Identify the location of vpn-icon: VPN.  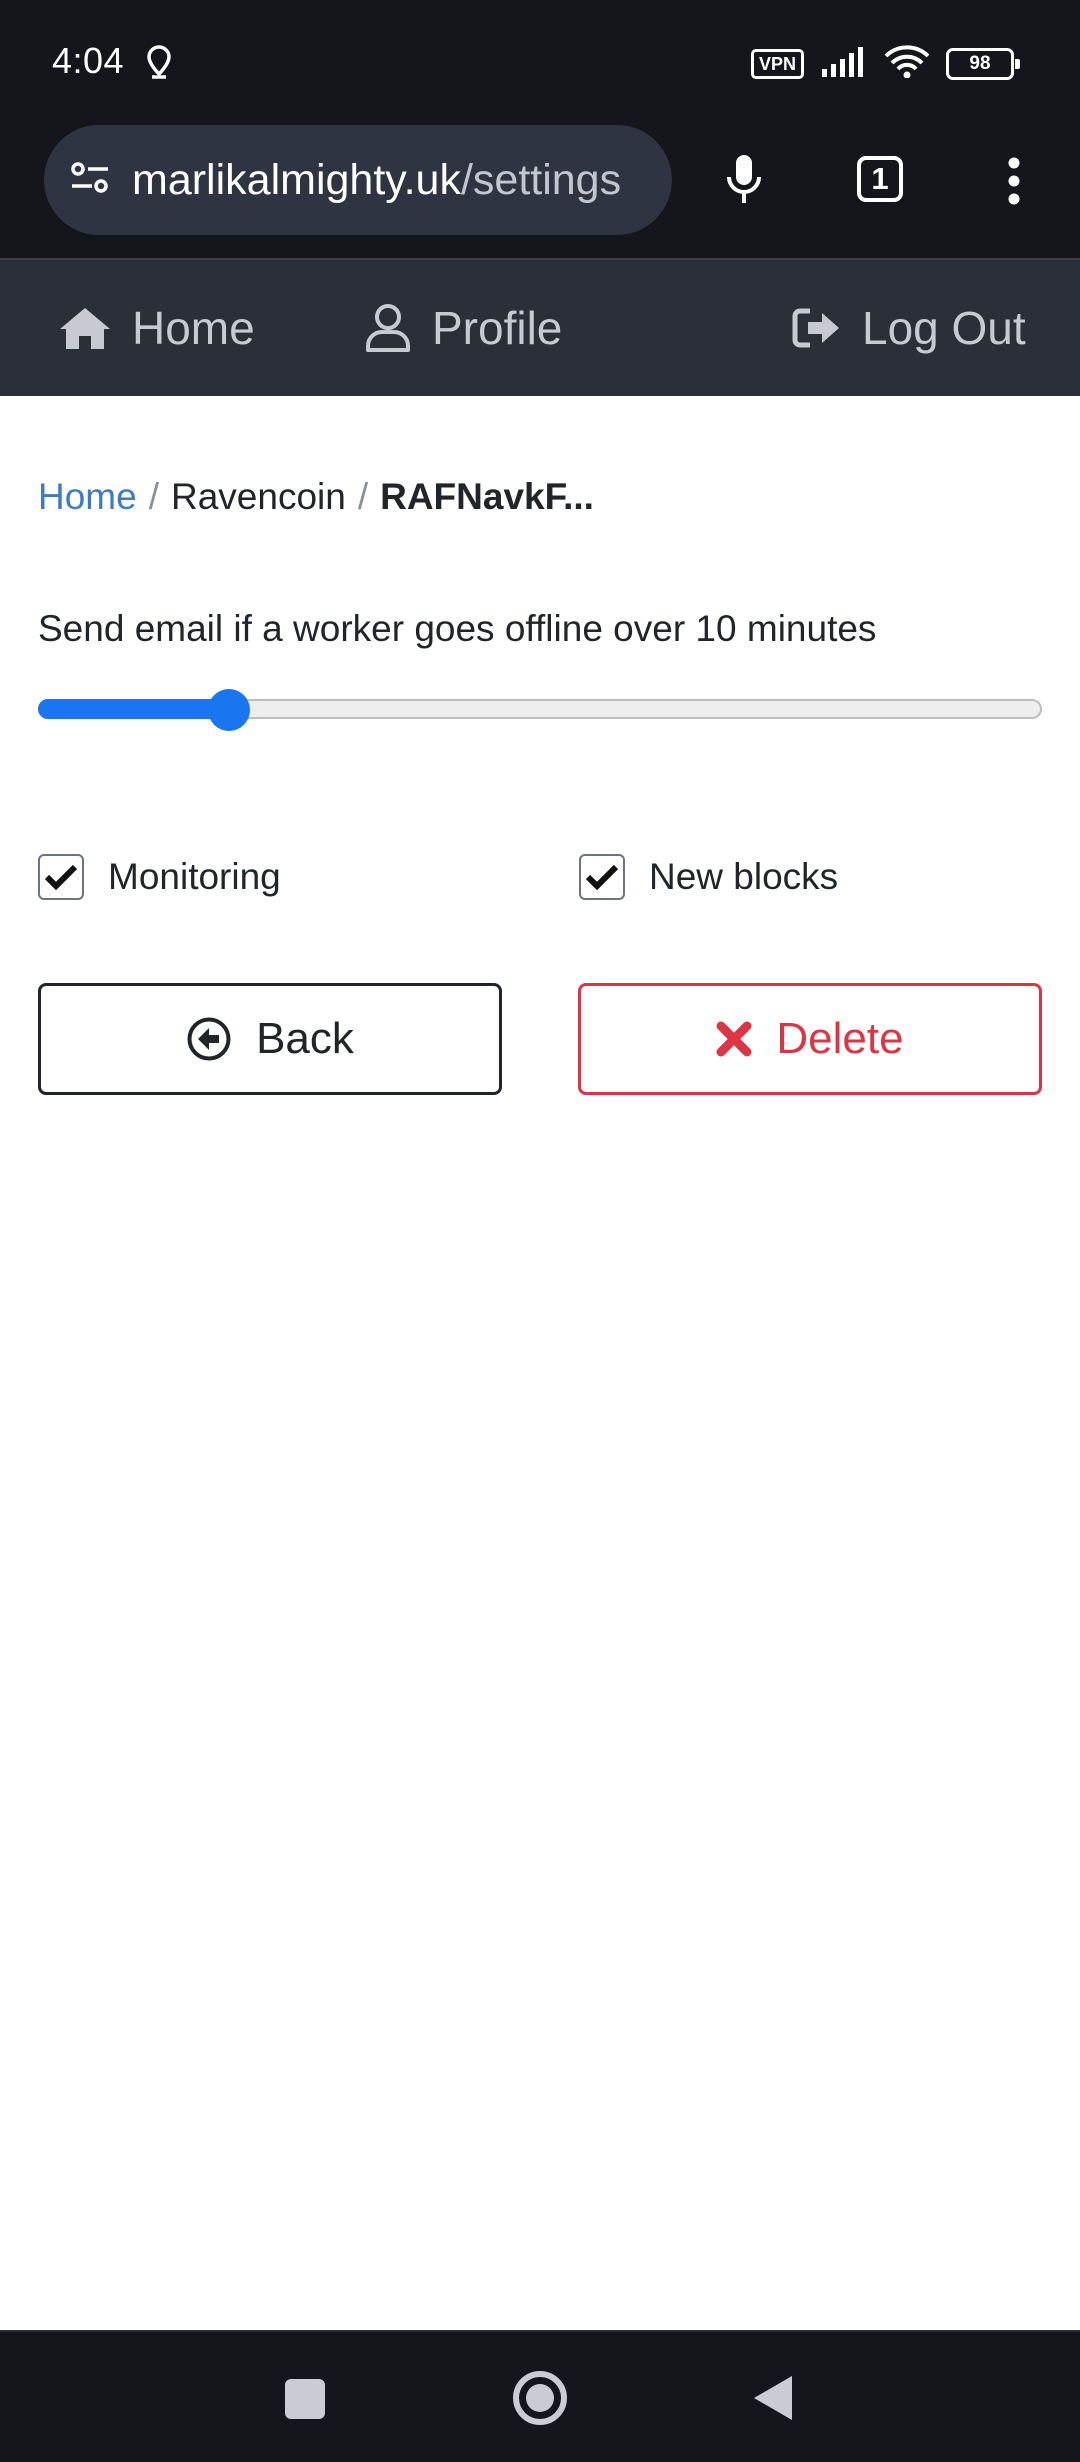
(777, 63).